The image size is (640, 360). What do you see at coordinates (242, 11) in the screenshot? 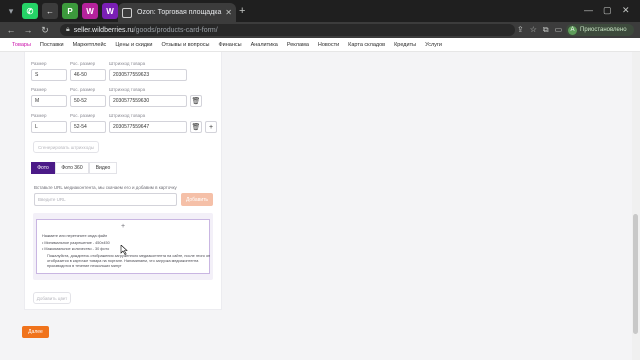
I see `new-tab-icon: +` at bounding box center [242, 11].